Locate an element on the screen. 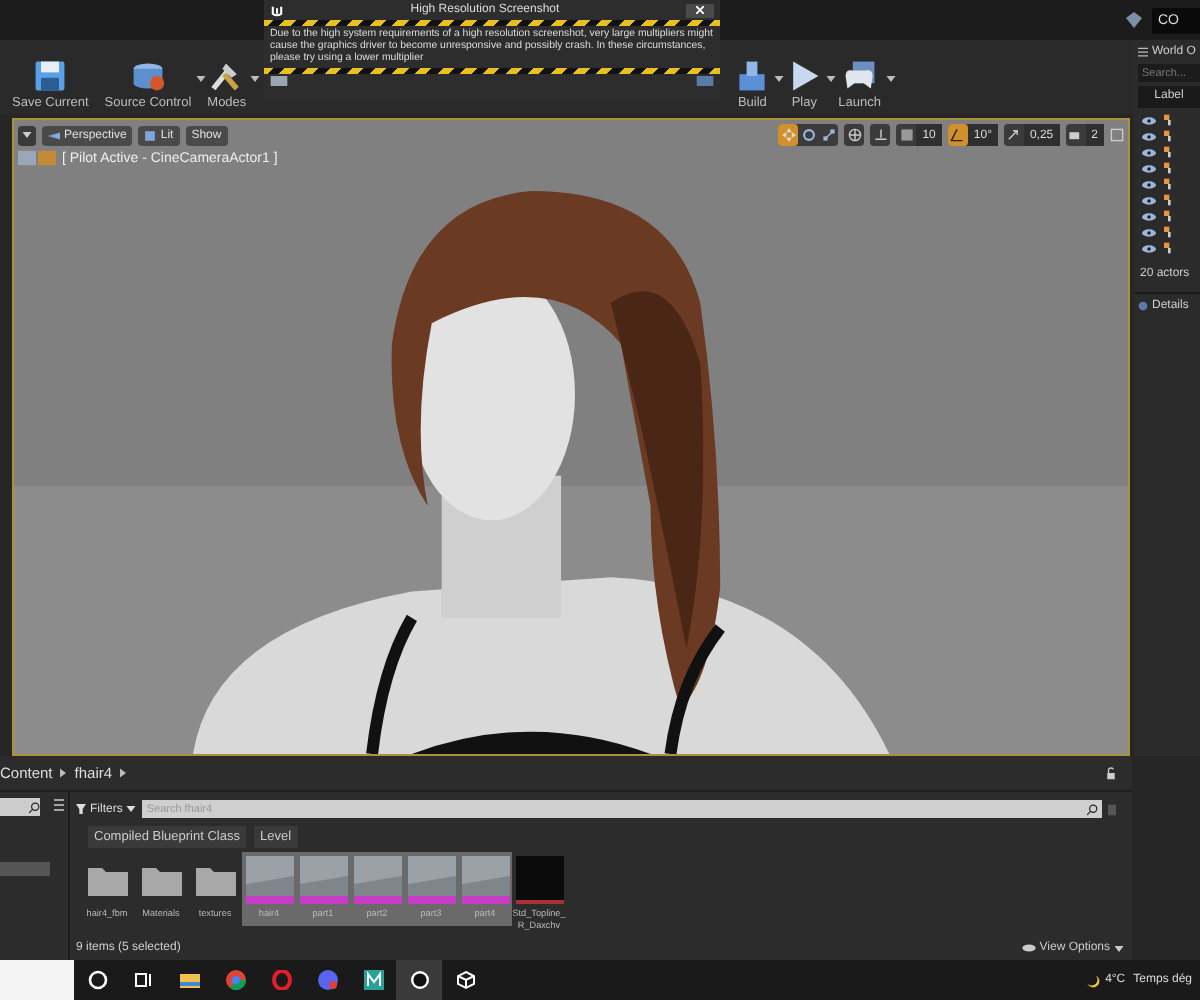  menu-icon is located at coordinates (59, 805).